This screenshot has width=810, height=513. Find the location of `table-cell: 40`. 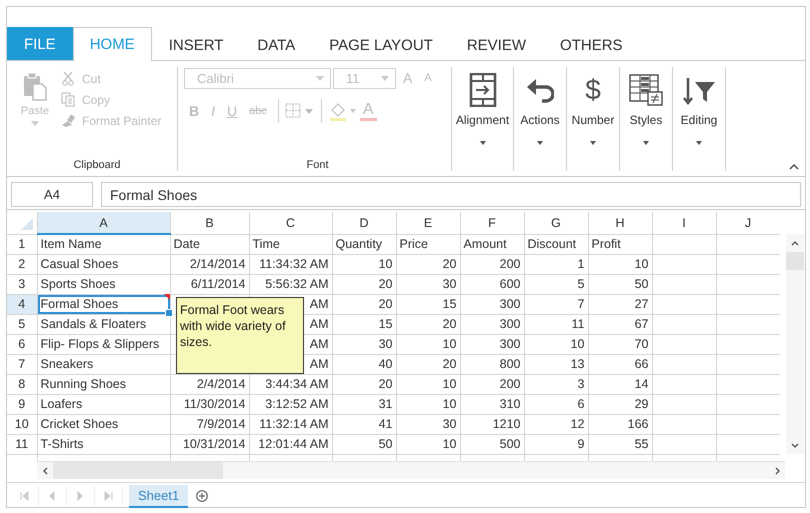

table-cell: 40 is located at coordinates (364, 364).